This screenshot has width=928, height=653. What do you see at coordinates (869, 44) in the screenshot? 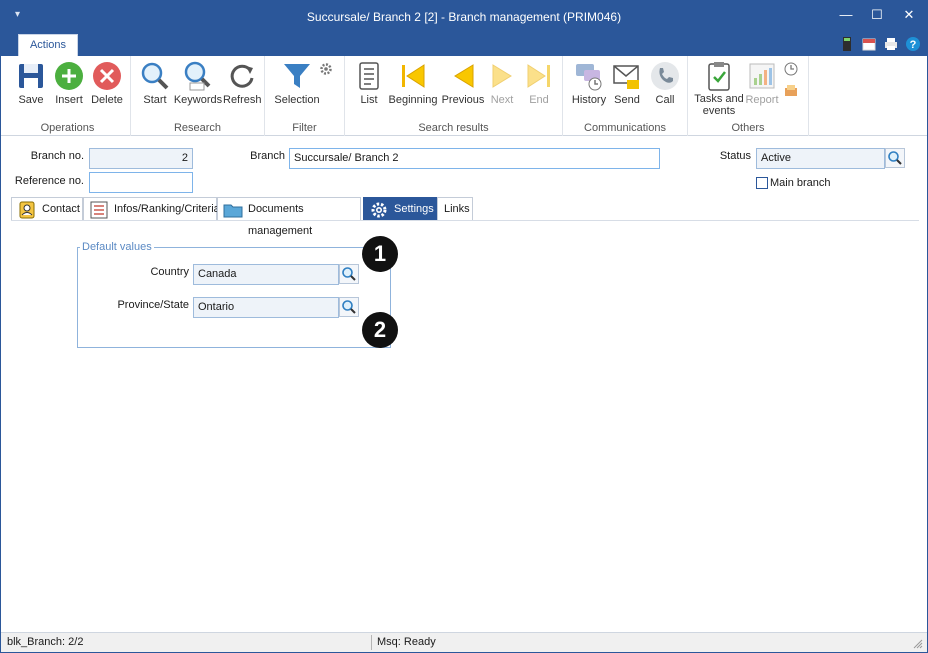
I see `calendar-icon` at bounding box center [869, 44].